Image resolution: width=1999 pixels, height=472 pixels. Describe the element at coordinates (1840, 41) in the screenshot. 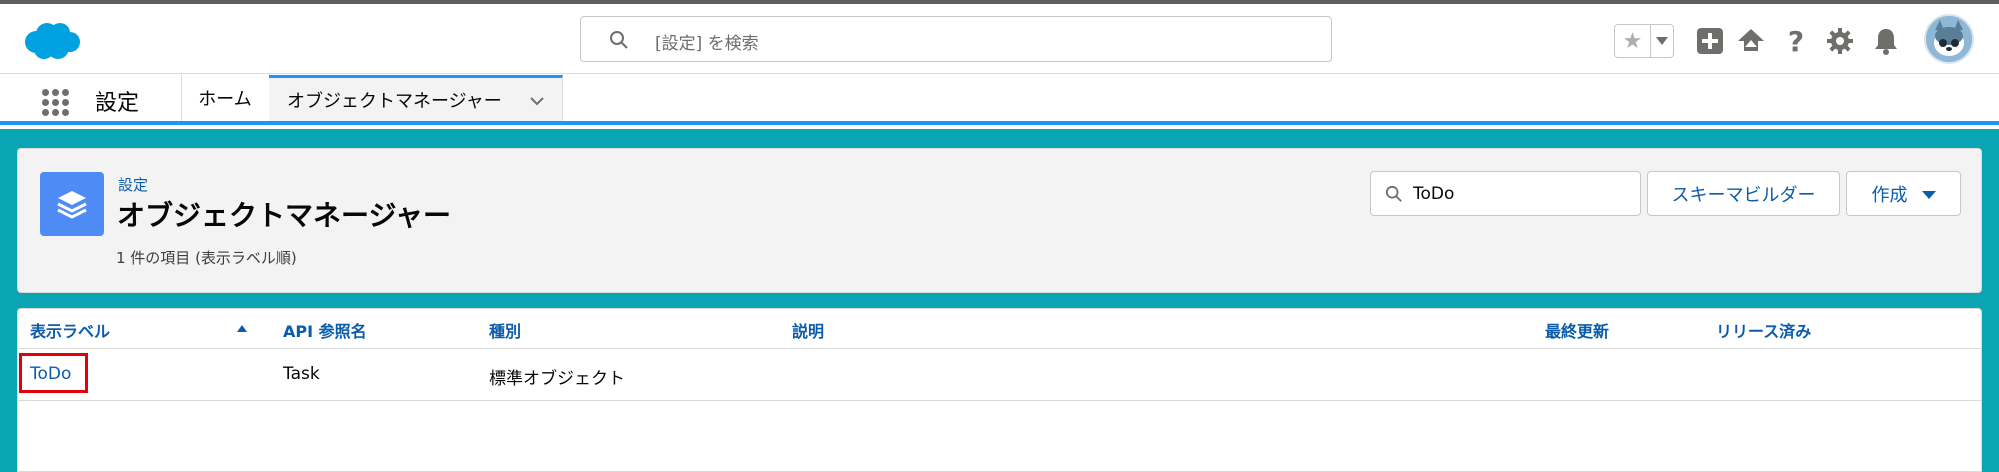

I see `setup-gear-icon` at that location.